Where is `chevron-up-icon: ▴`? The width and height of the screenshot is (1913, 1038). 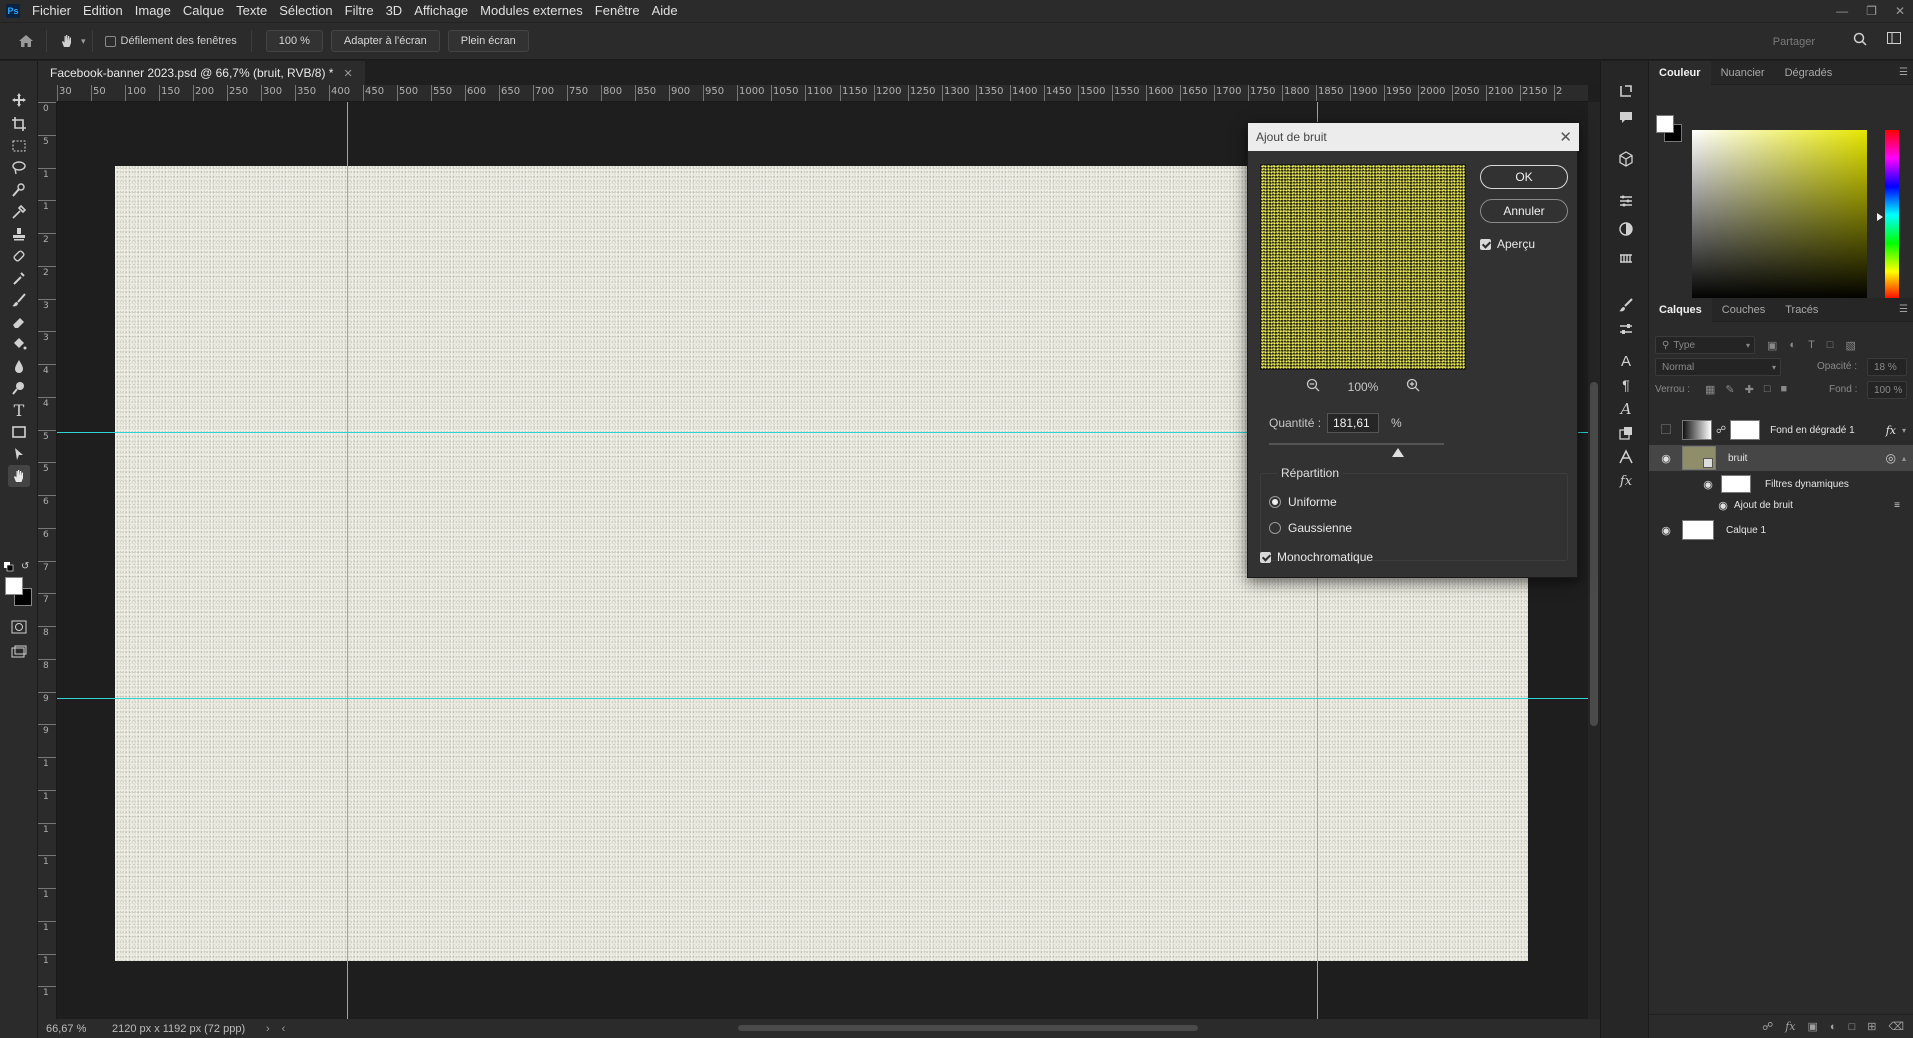 chevron-up-icon: ▴ is located at coordinates (1904, 458).